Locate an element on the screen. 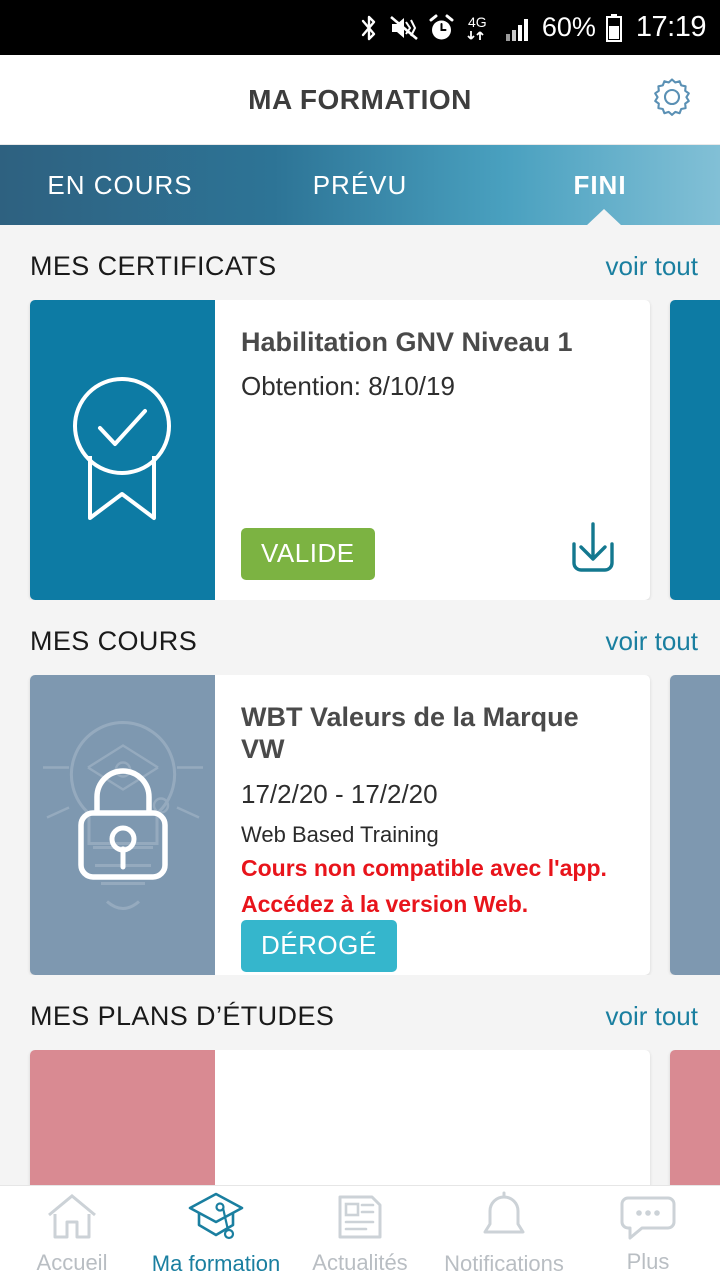 The height and width of the screenshot is (1280, 720). app-header: MA FORMATION is located at coordinates (360, 100).